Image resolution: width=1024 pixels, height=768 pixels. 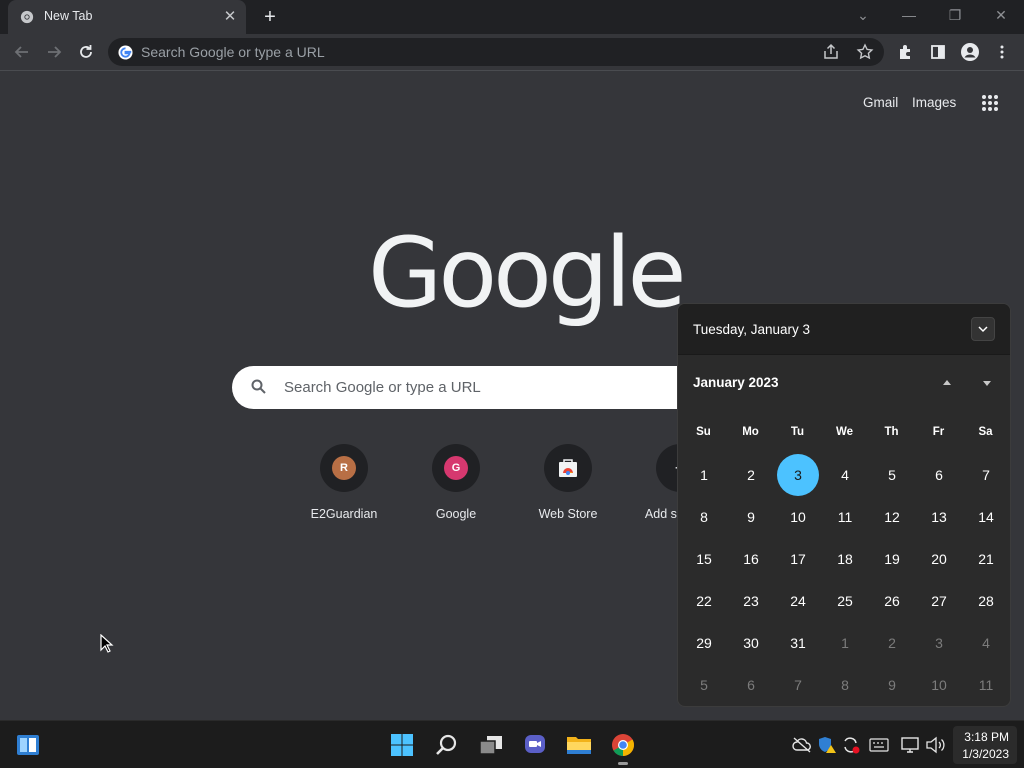 What do you see at coordinates (22, 52) in the screenshot?
I see `back-icon` at bounding box center [22, 52].